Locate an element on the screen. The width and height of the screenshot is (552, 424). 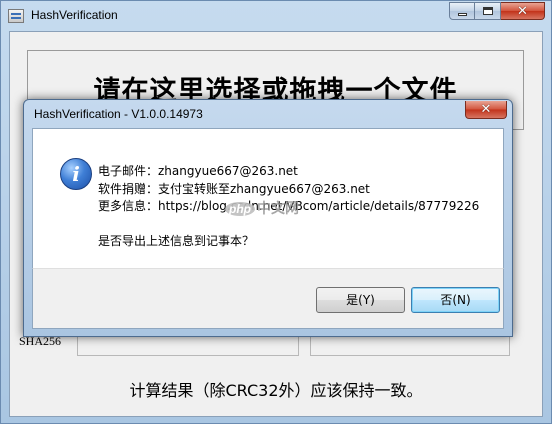
close-button: ✕ is located at coordinates (523, 11).